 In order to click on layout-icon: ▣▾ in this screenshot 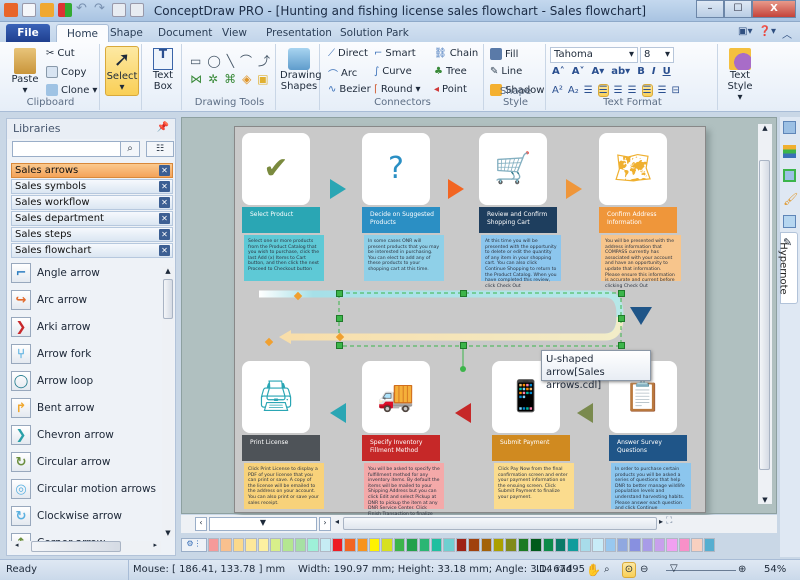, I will do `click(745, 33)`.